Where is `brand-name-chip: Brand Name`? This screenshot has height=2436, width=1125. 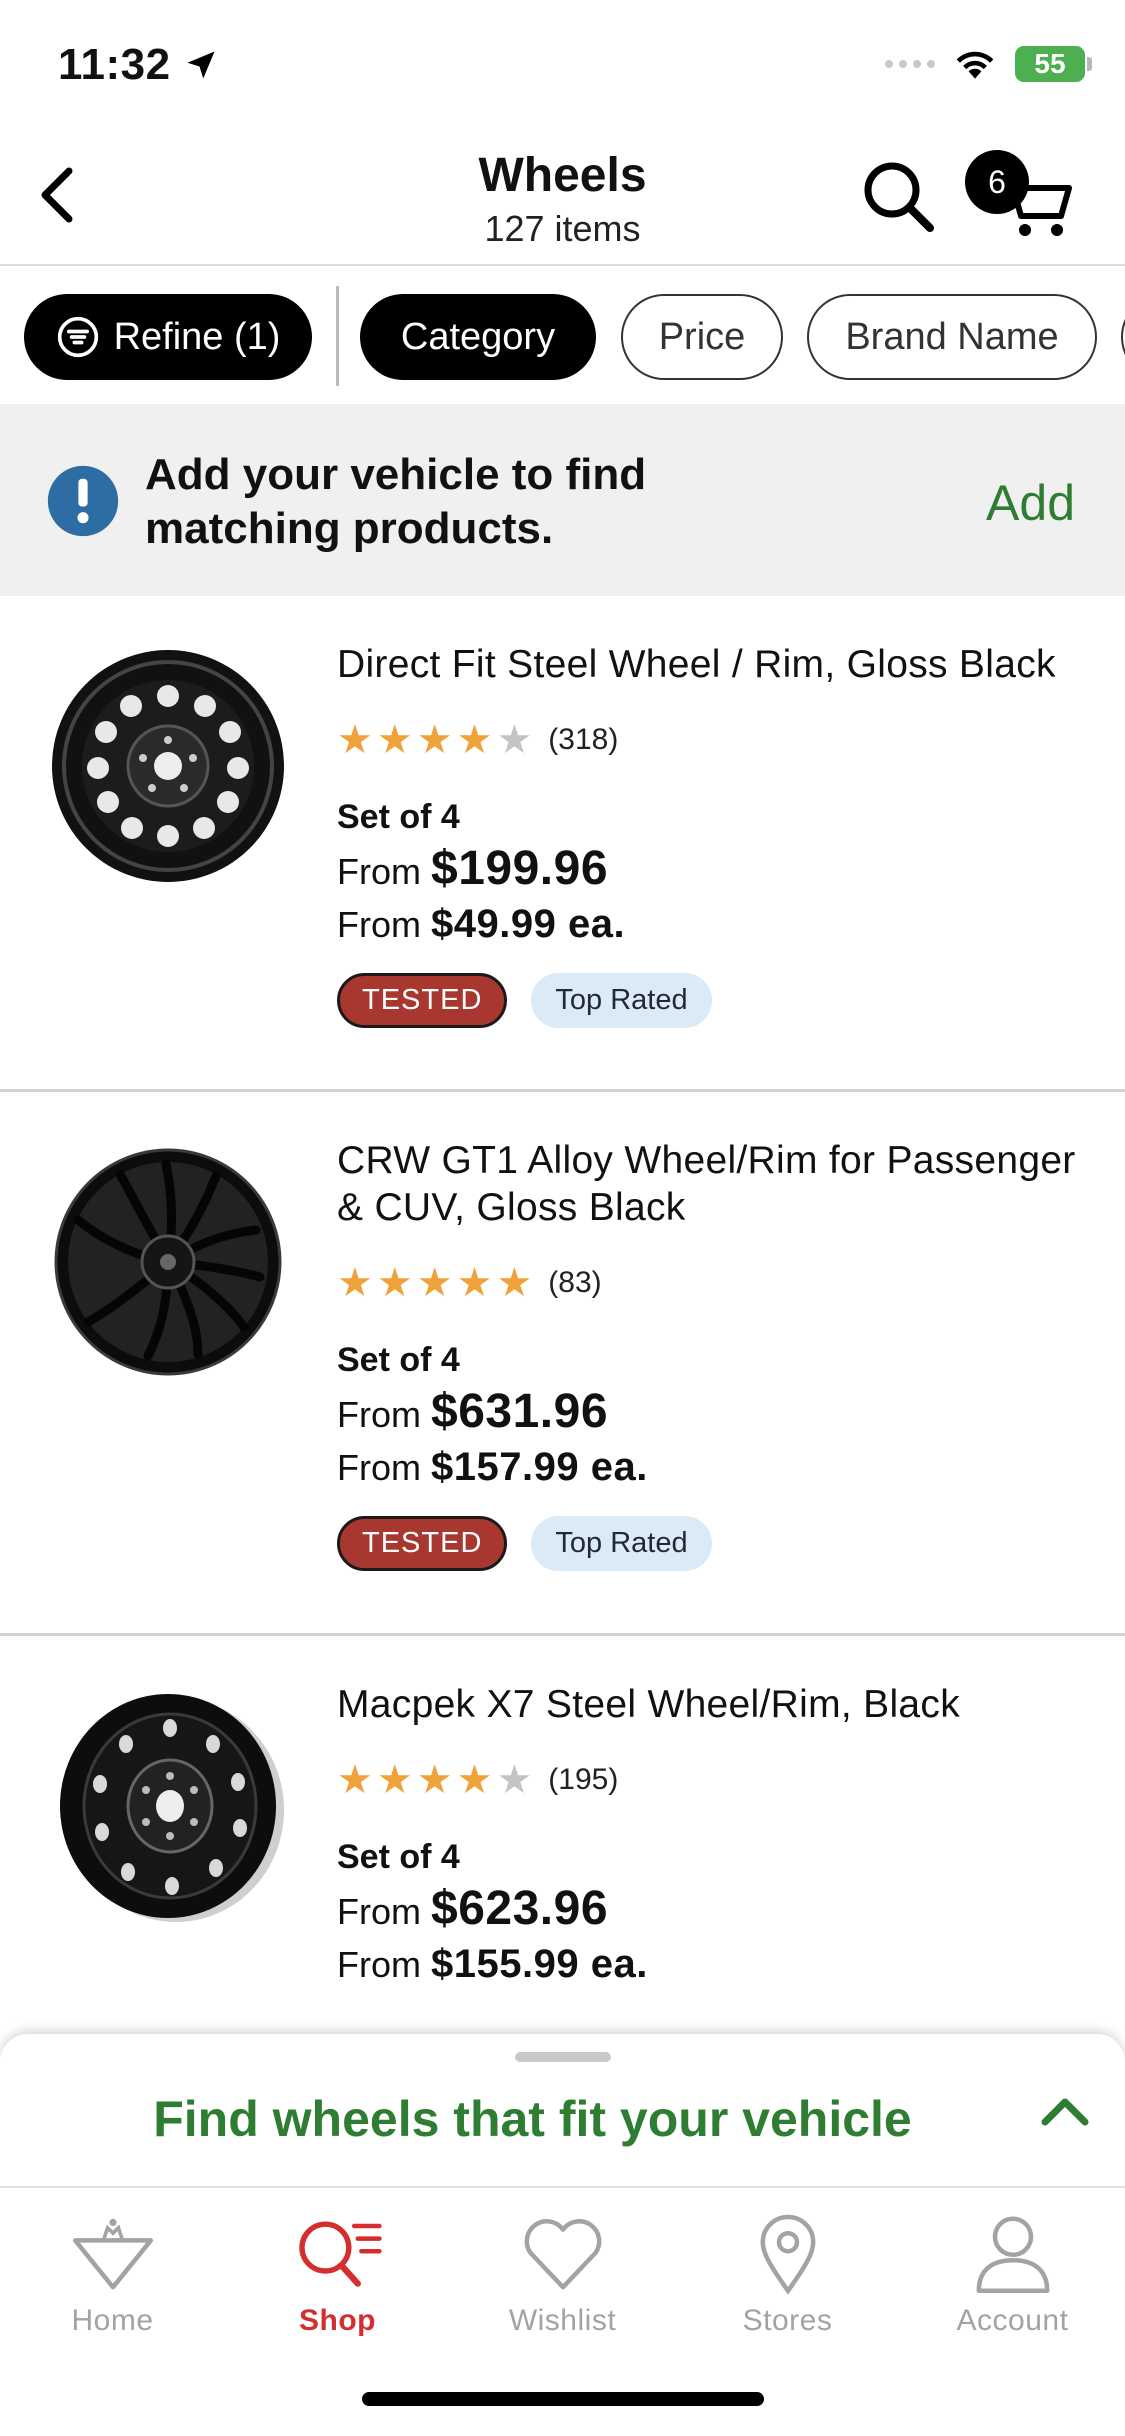 brand-name-chip: Brand Name is located at coordinates (952, 337).